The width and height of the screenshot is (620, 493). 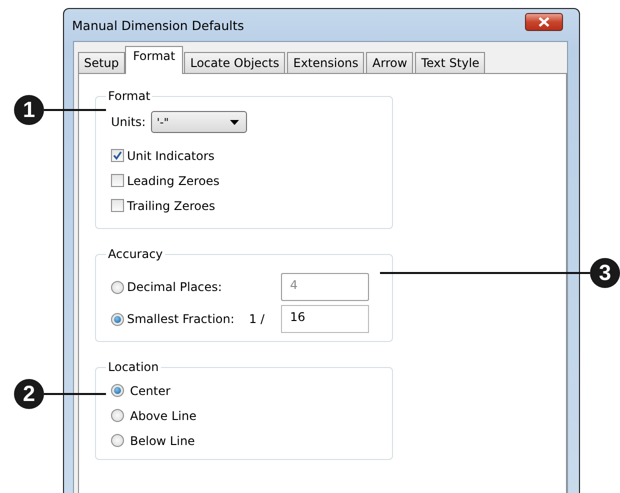 I want to click on close-button, so click(x=544, y=22).